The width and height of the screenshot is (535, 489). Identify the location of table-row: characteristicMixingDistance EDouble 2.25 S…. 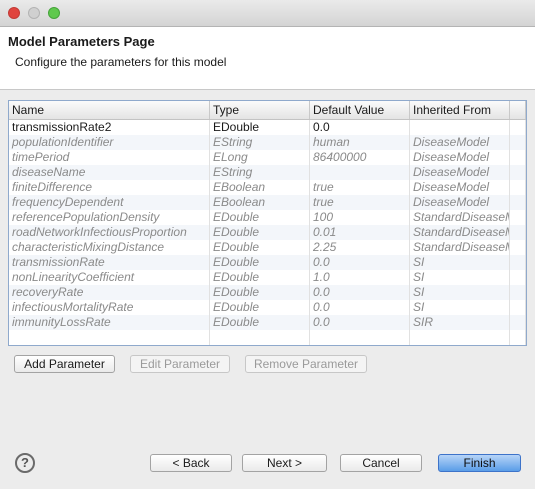
(267, 247).